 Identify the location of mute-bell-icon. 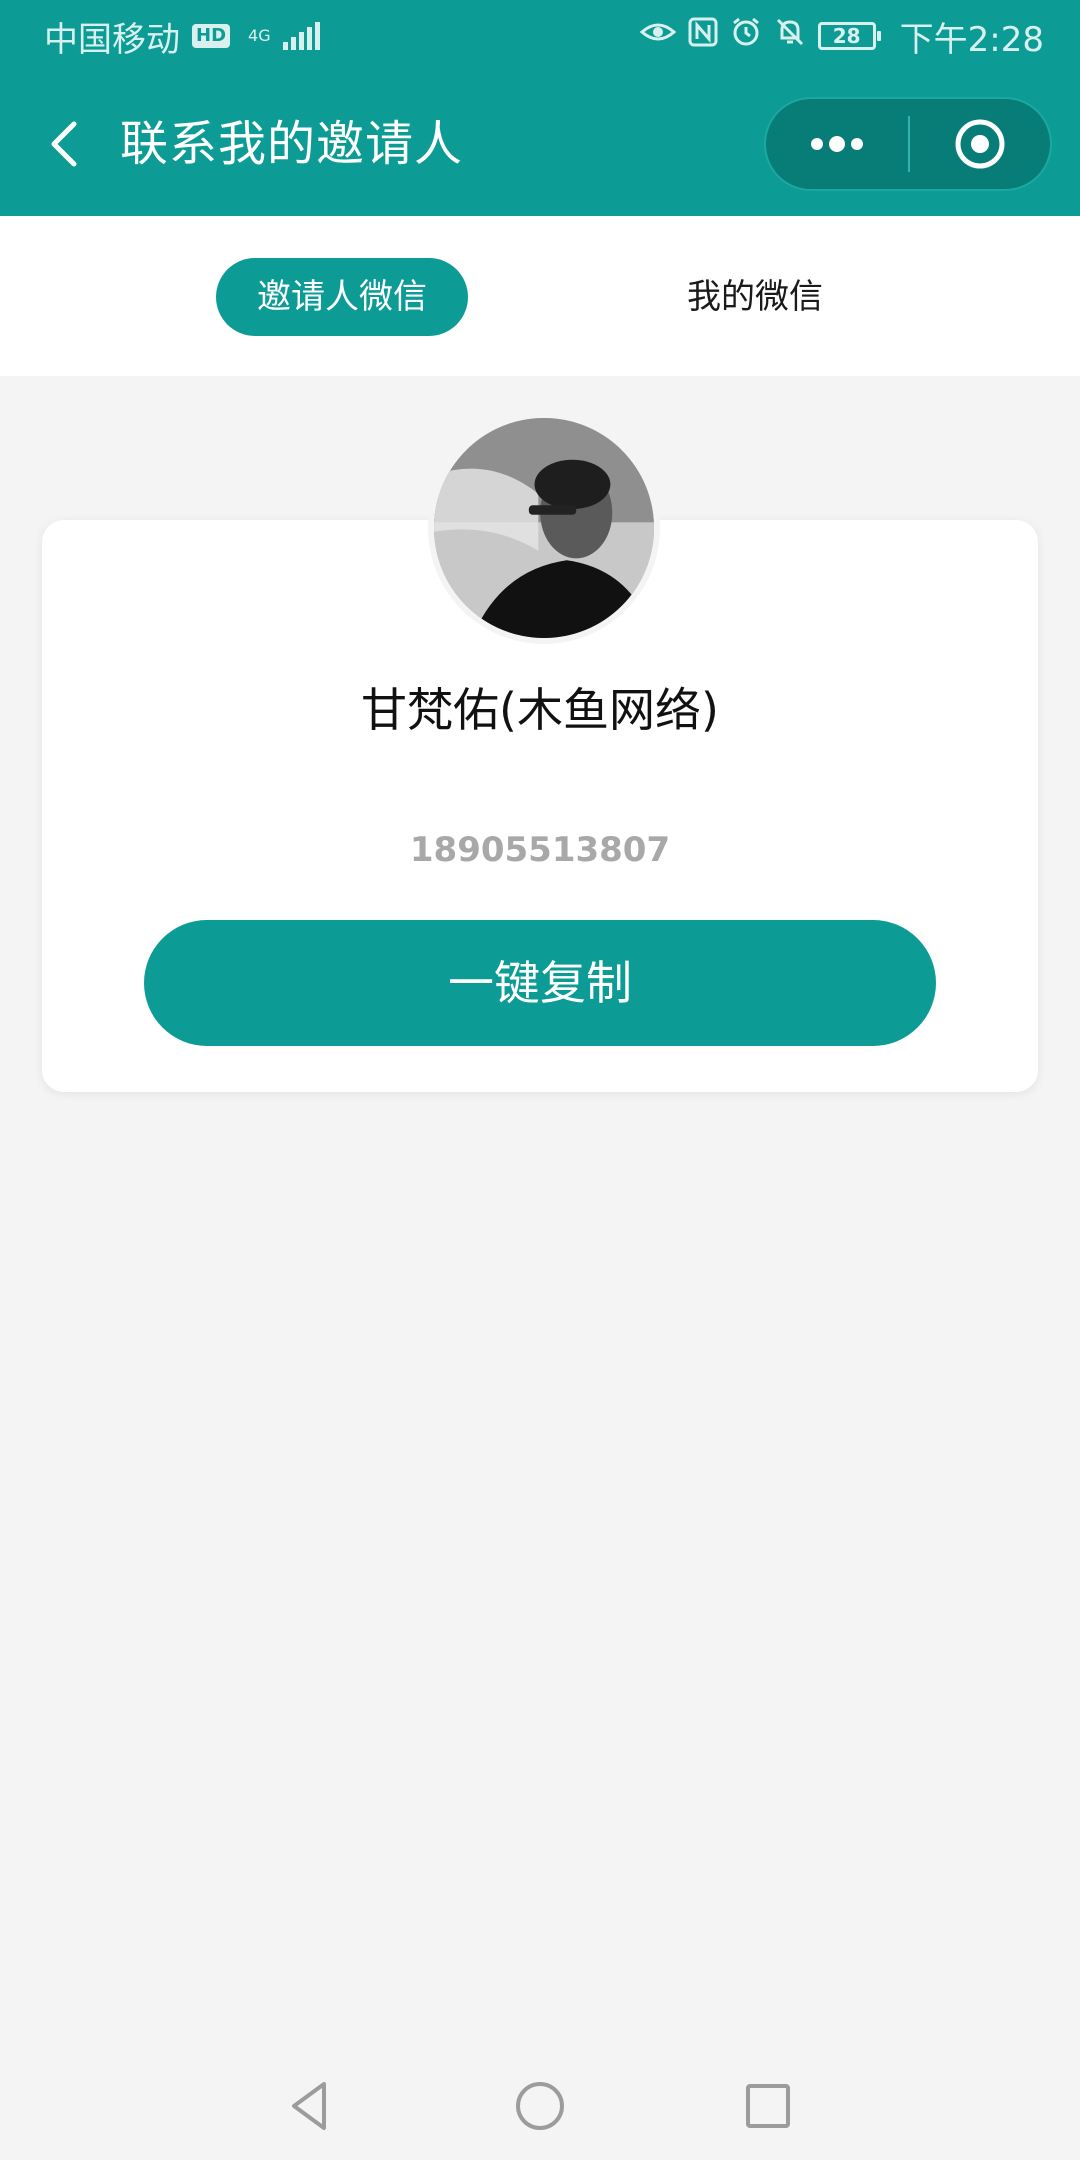
(790, 36).